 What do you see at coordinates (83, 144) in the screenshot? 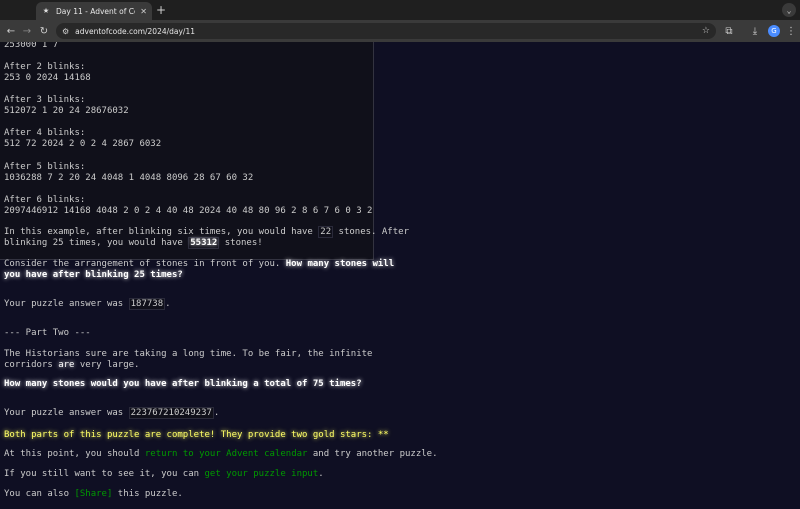
I see `example-line: 512 72 2024 2 0 2 4 2867 6032` at bounding box center [83, 144].